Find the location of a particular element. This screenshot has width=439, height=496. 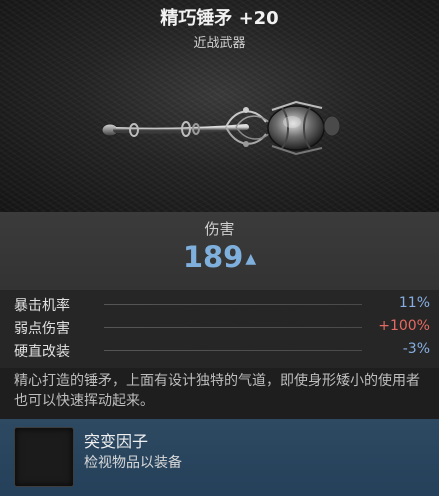

stat-value: +100% is located at coordinates (404, 326).